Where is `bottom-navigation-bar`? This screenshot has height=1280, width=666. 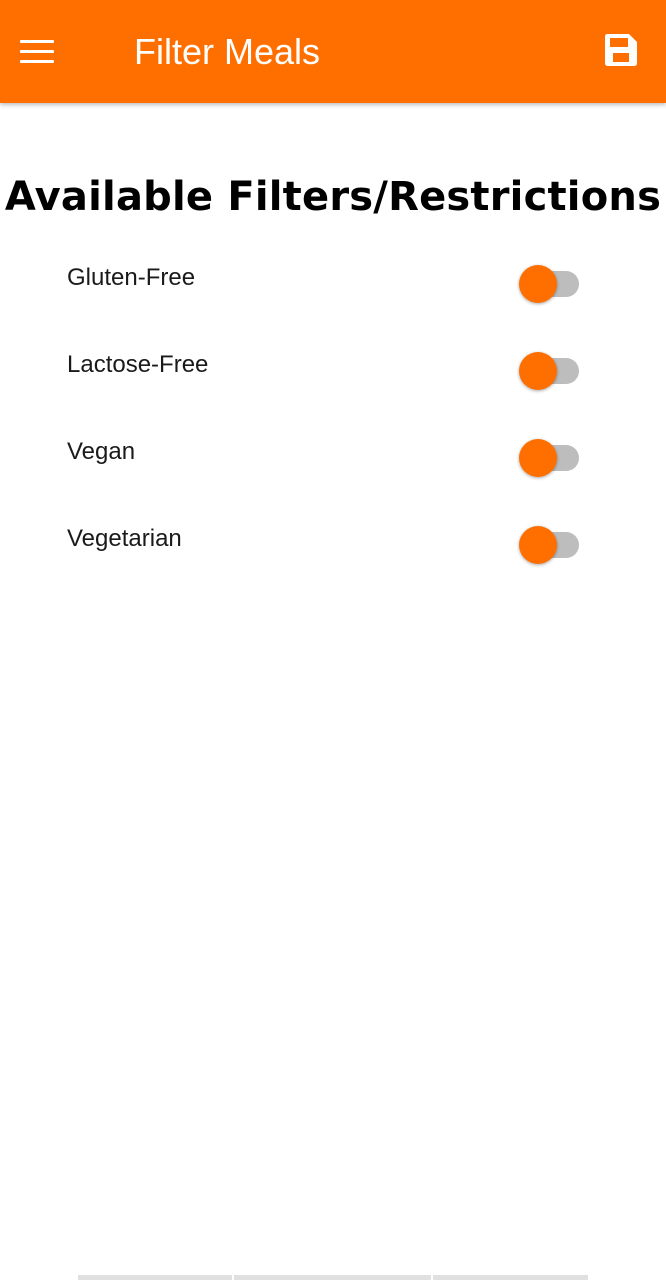 bottom-navigation-bar is located at coordinates (333, 1277).